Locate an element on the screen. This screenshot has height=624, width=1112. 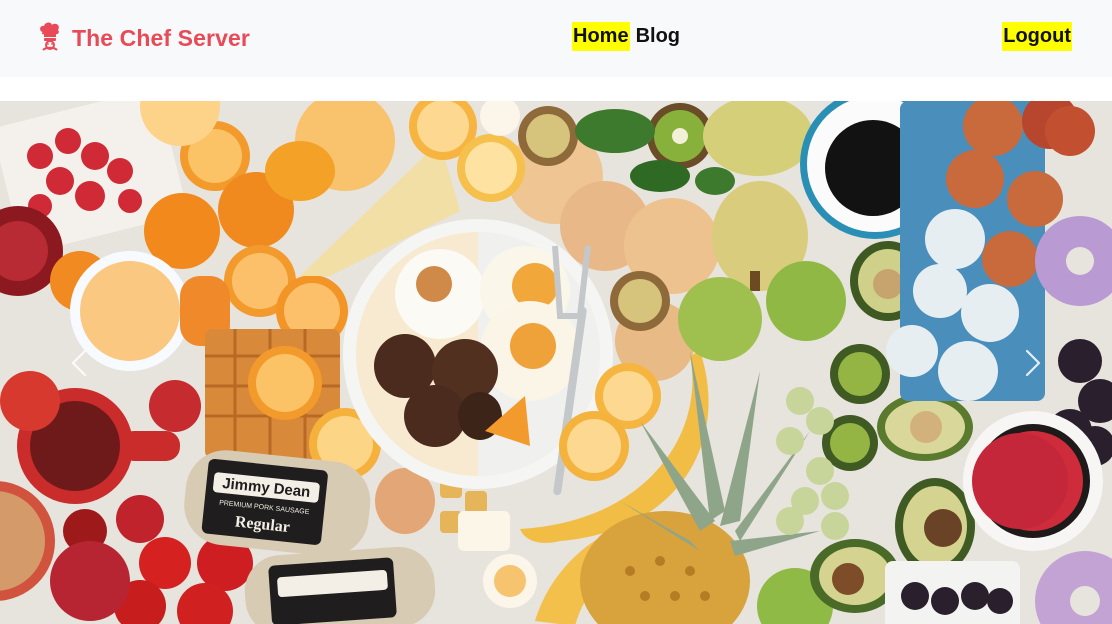
chevron-right-icon is located at coordinates (1033, 362).